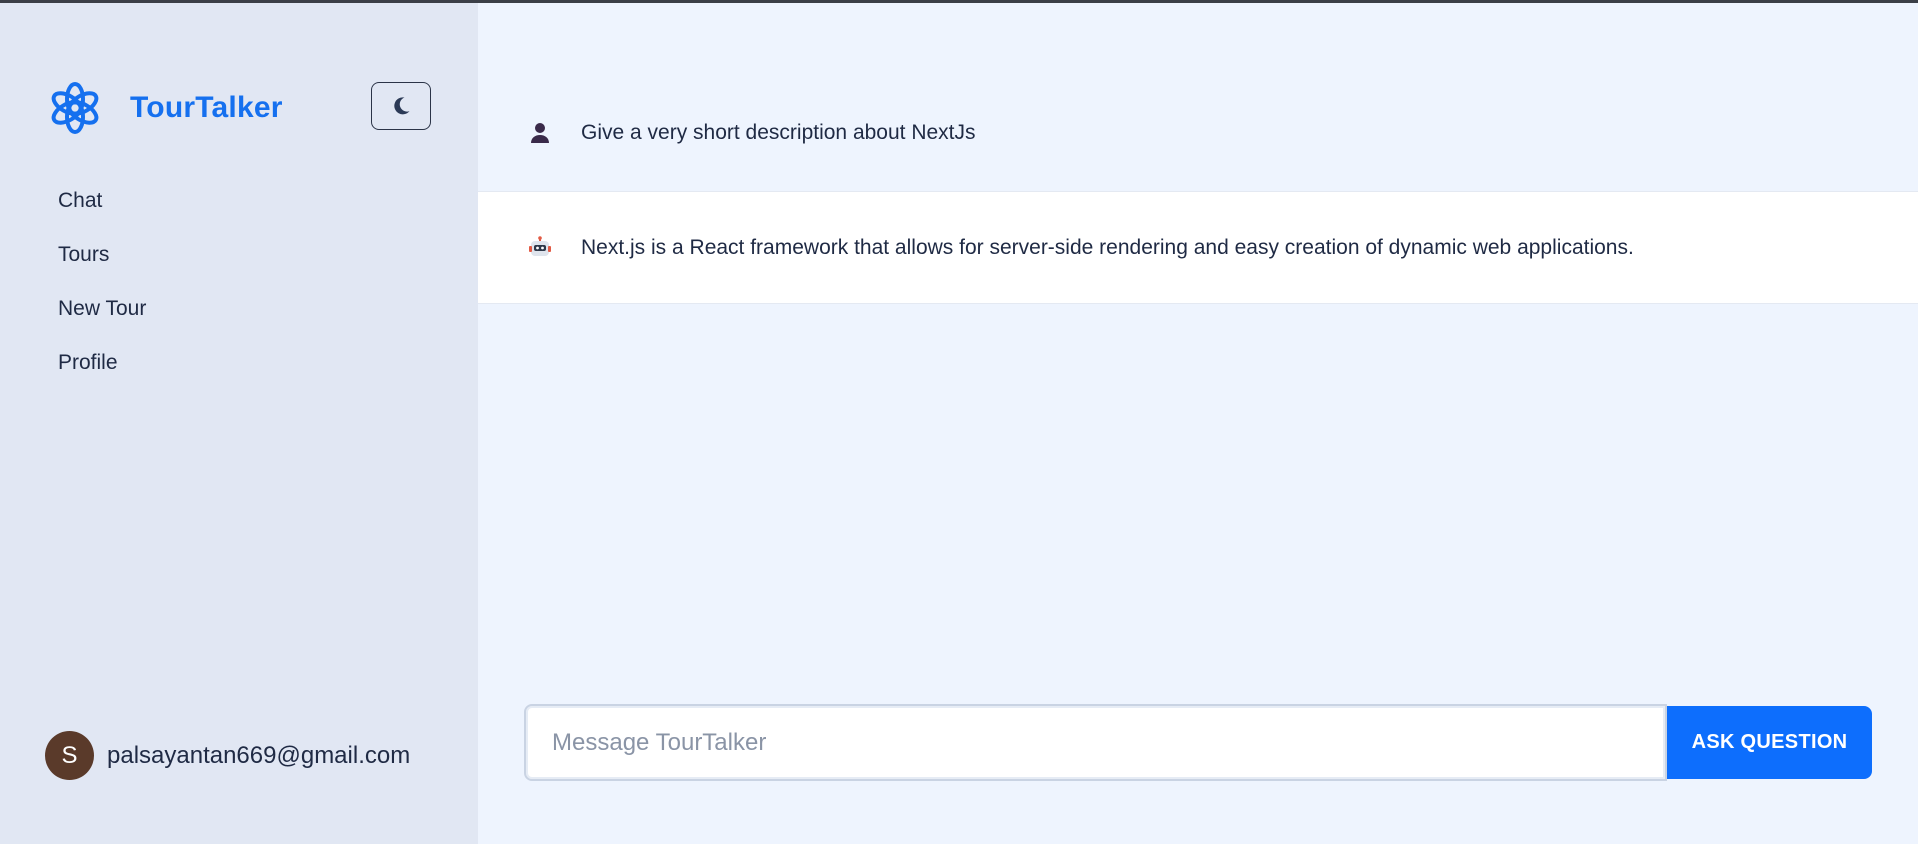  I want to click on moon-icon, so click(402, 106).